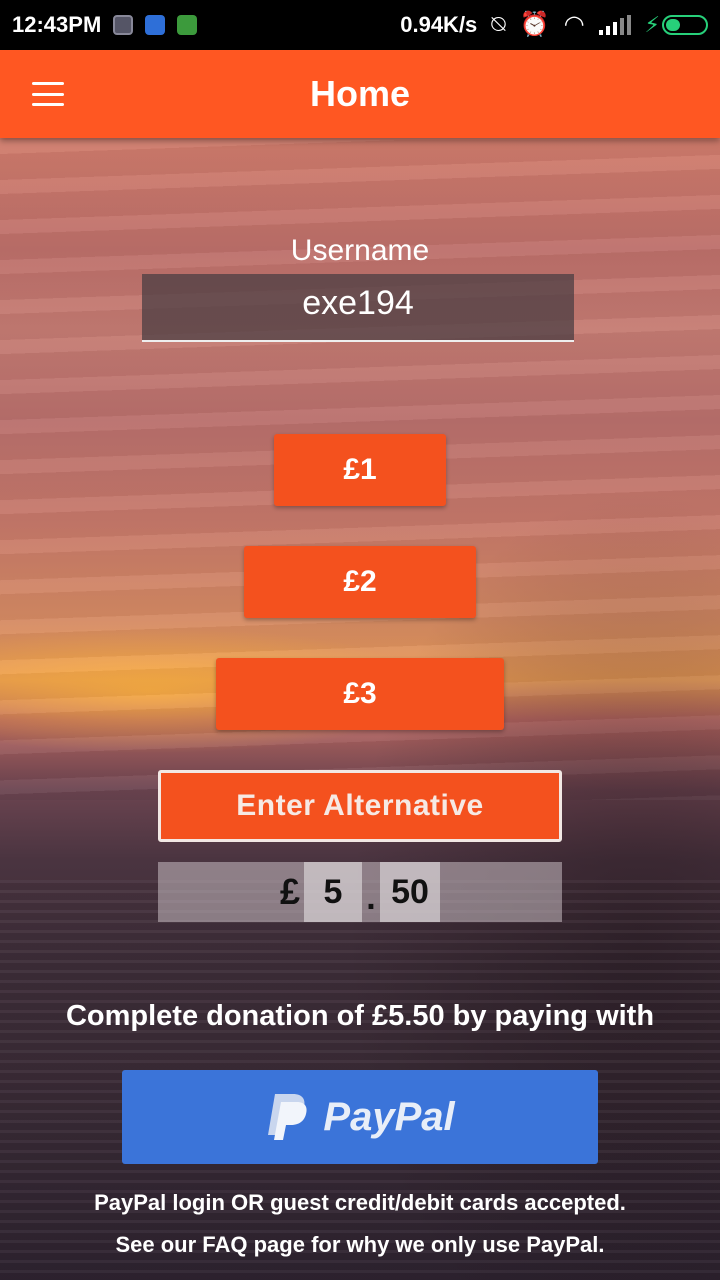  Describe the element at coordinates (439, 24) in the screenshot. I see `network-speed: 0.94K/s` at that location.